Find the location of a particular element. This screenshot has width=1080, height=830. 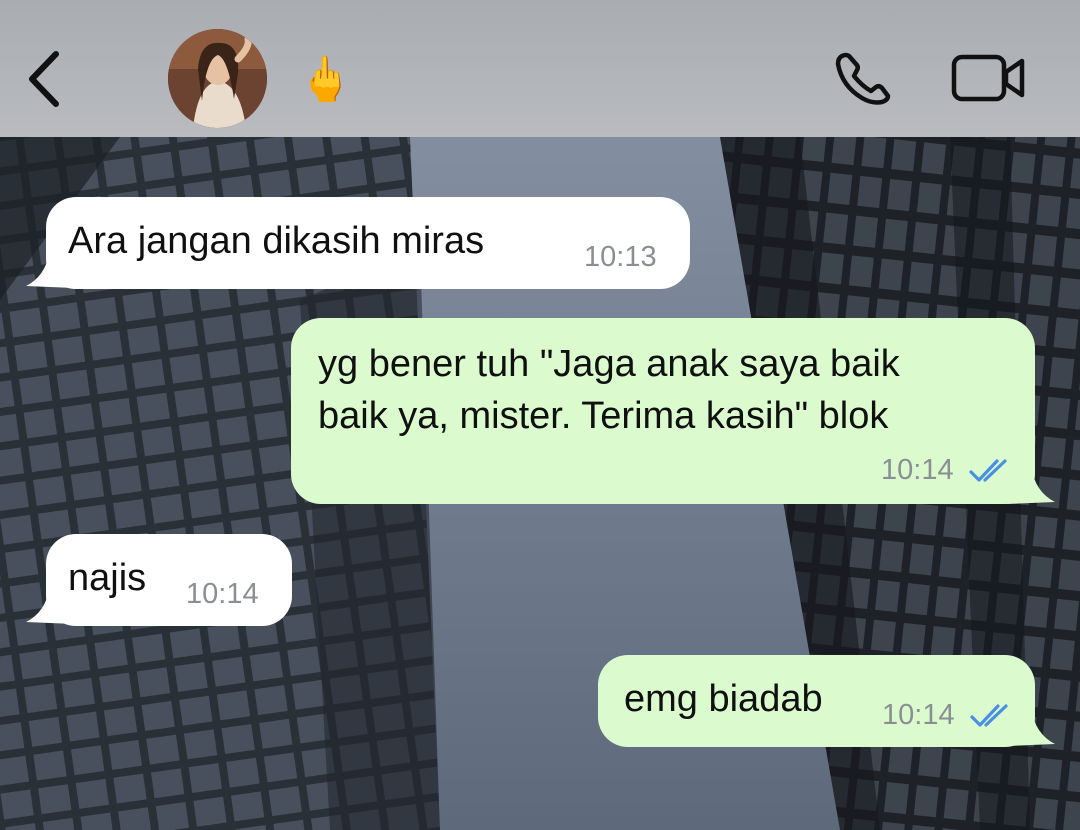

message-text: Ara jangan dikasih miras is located at coordinates (276, 241).